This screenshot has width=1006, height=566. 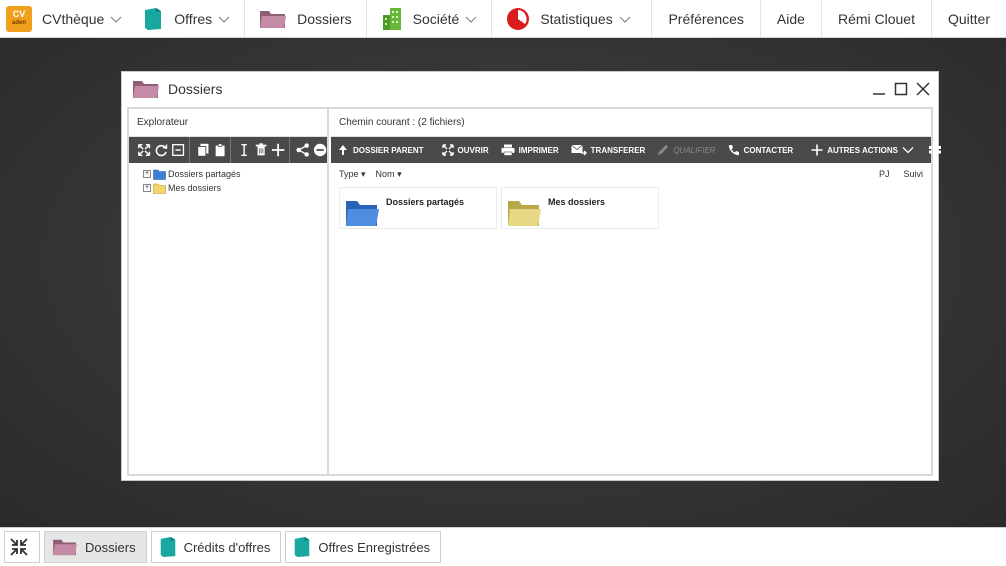 What do you see at coordinates (508, 150) in the screenshot?
I see `printer-icon` at bounding box center [508, 150].